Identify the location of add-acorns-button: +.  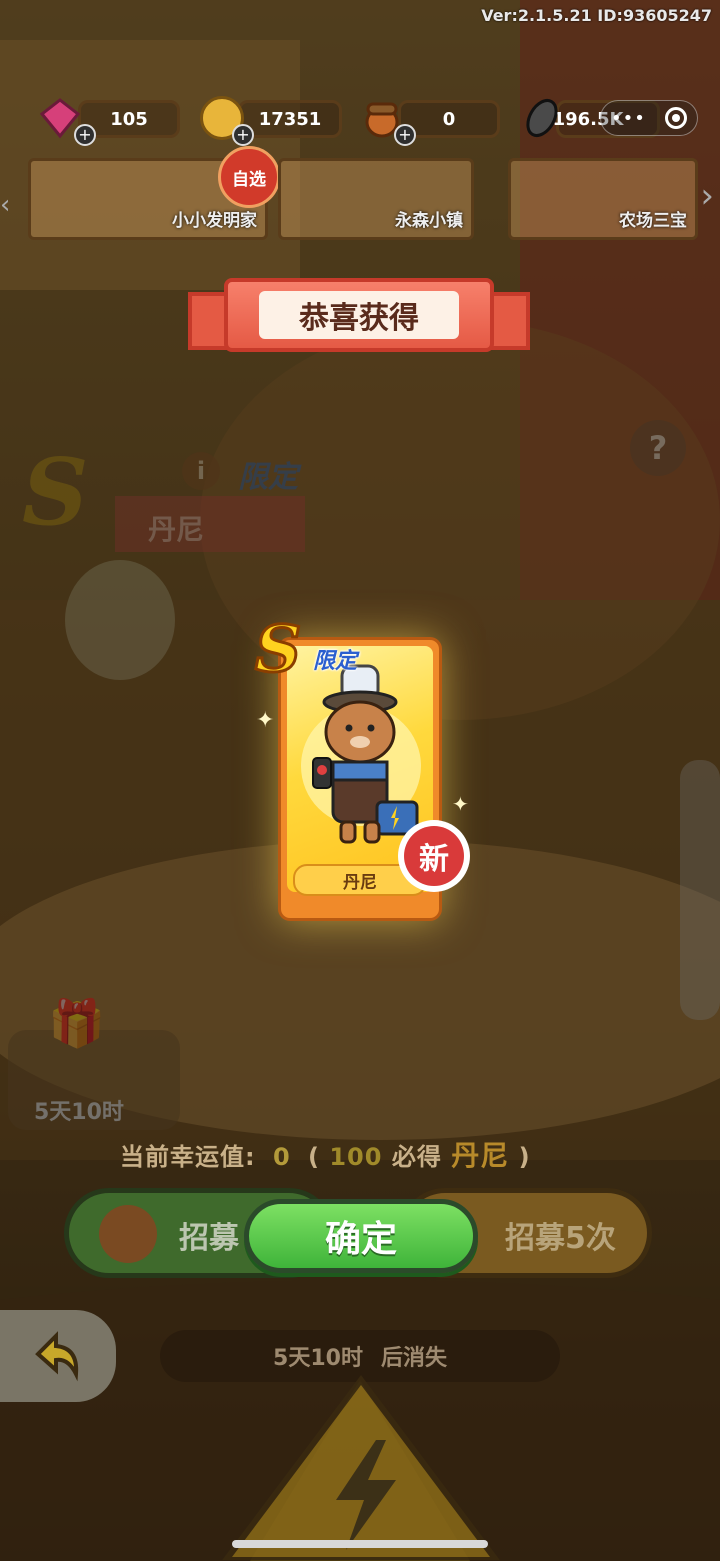
(405, 135).